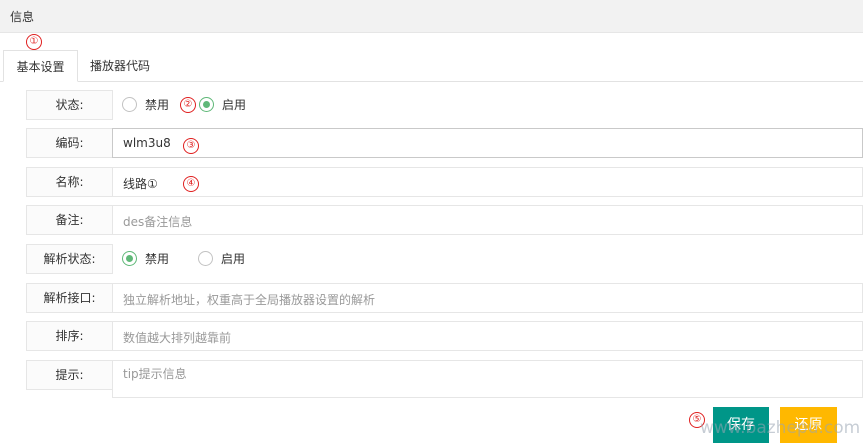 The height and width of the screenshot is (447, 863). I want to click on tip-textarea: tip提示信息, so click(487, 379).